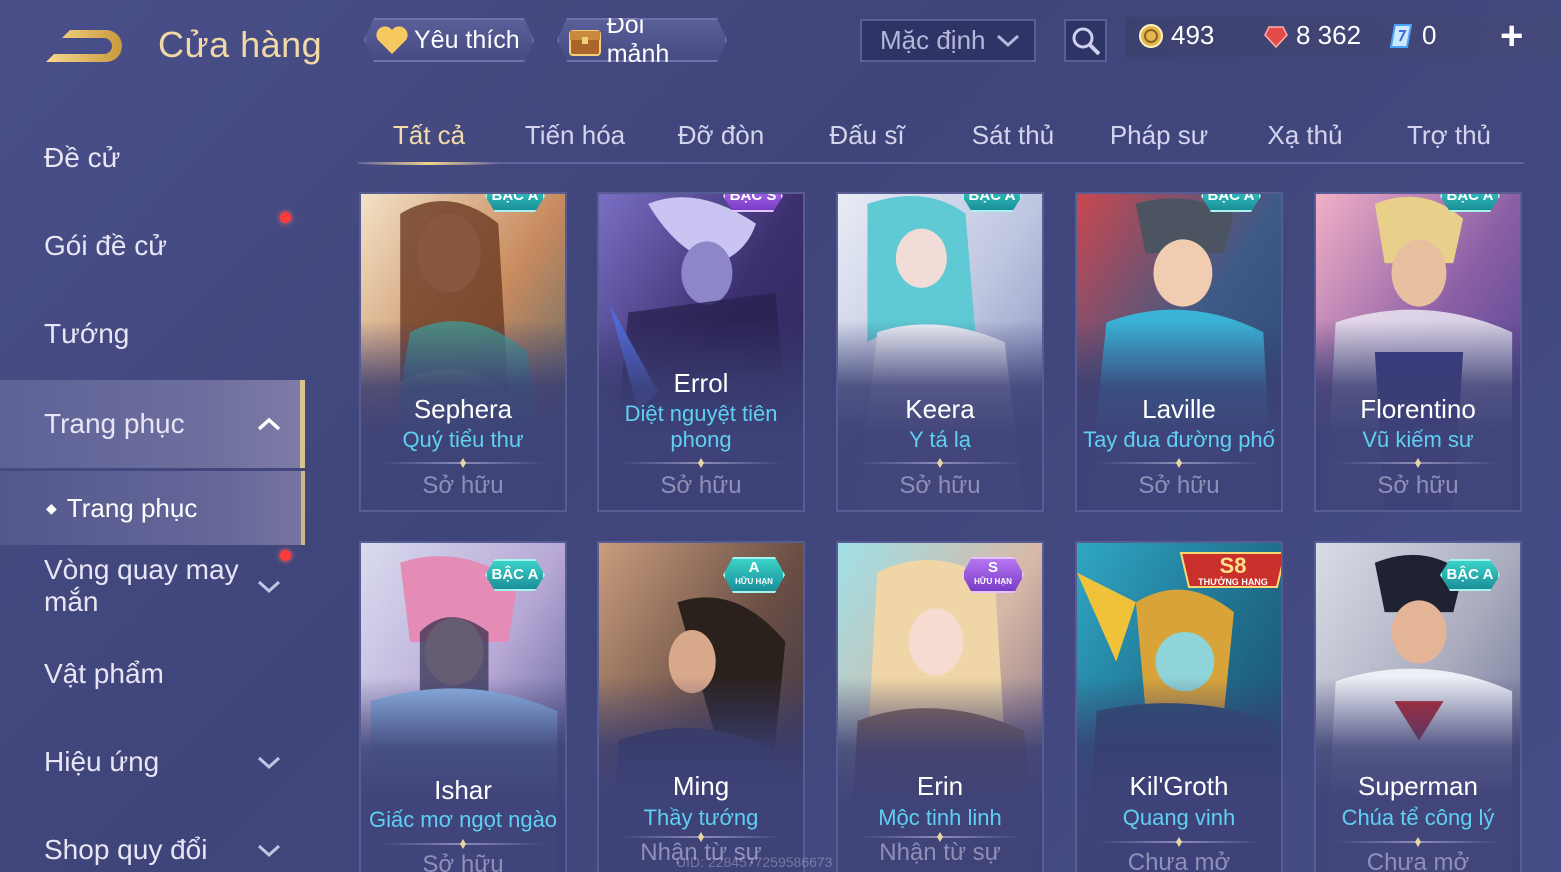 The image size is (1561, 872). Describe the element at coordinates (132, 507) in the screenshot. I see `sidebar-subitem-label: Trang phục` at that location.